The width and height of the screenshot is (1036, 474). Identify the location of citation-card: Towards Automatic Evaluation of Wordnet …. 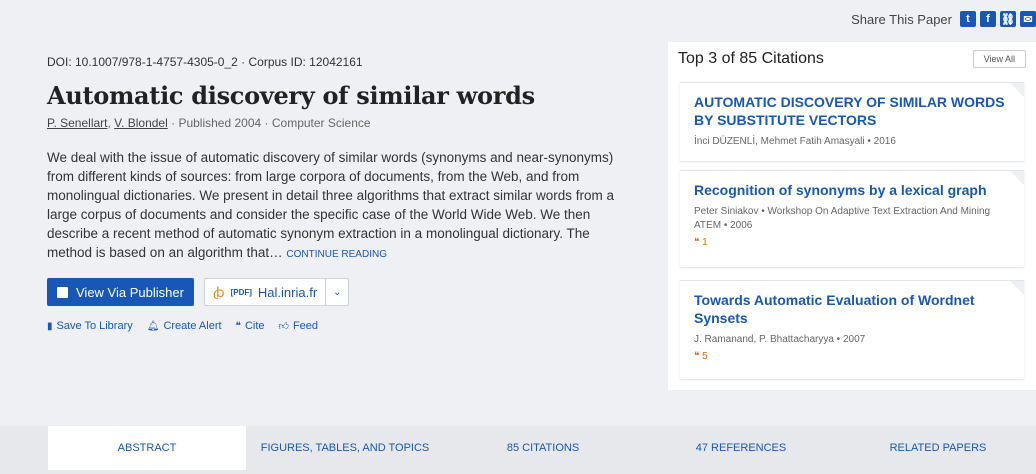
(852, 329).